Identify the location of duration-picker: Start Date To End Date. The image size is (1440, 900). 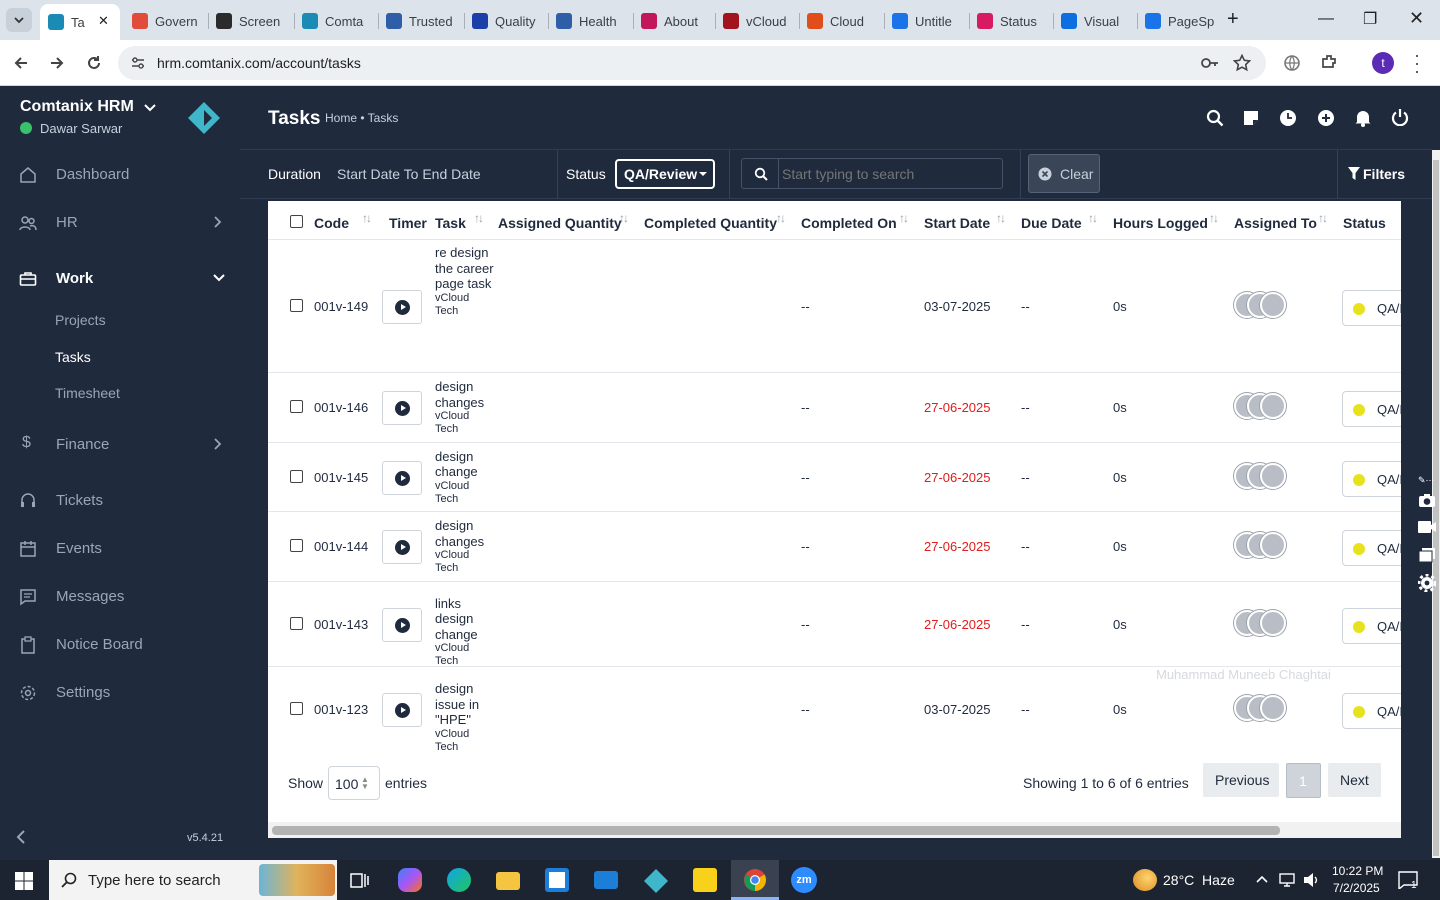
(409, 174).